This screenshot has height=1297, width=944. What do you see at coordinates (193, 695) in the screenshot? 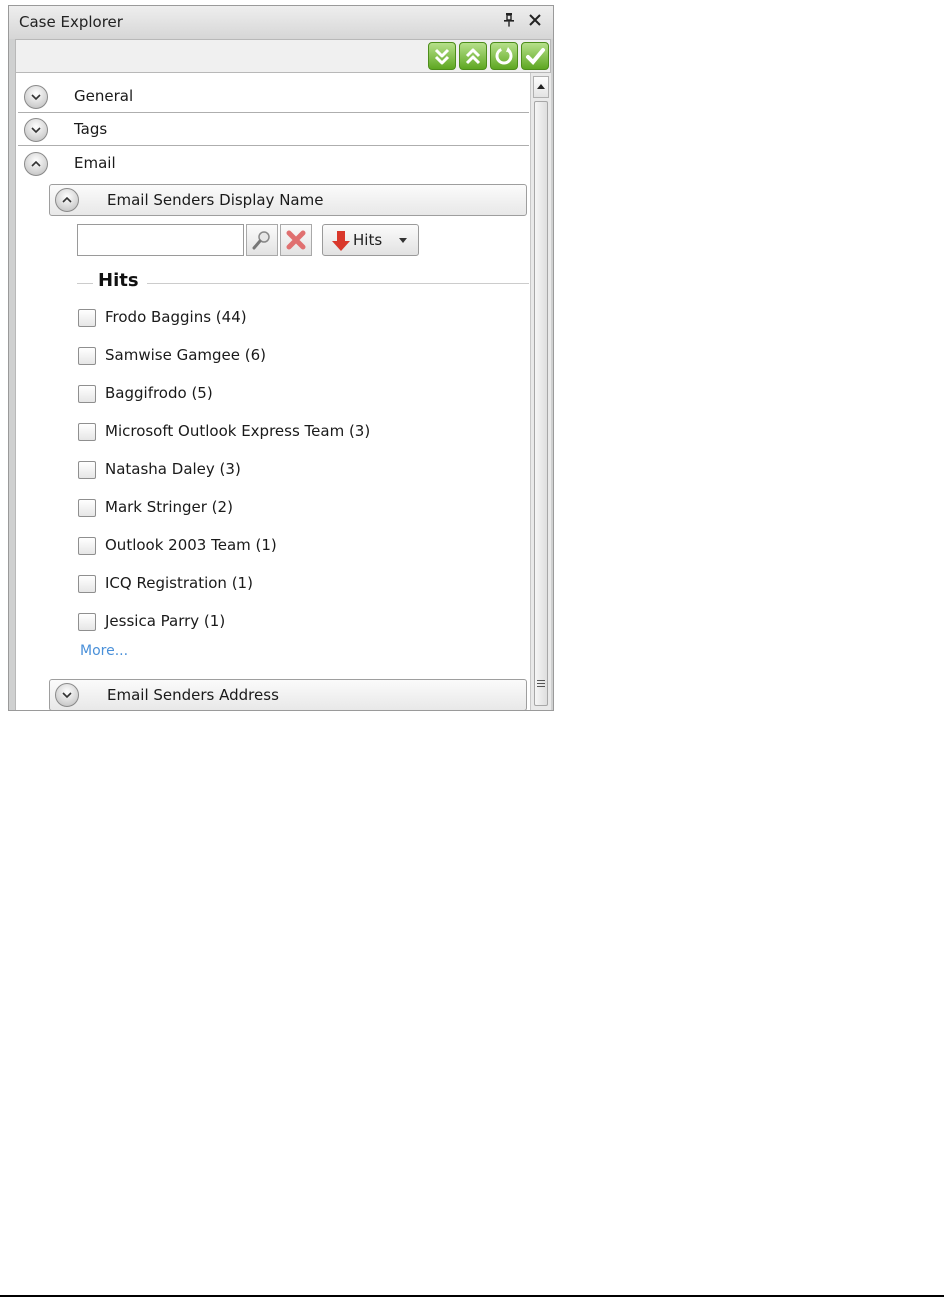
I see `subsection-label: Email Senders Address` at bounding box center [193, 695].